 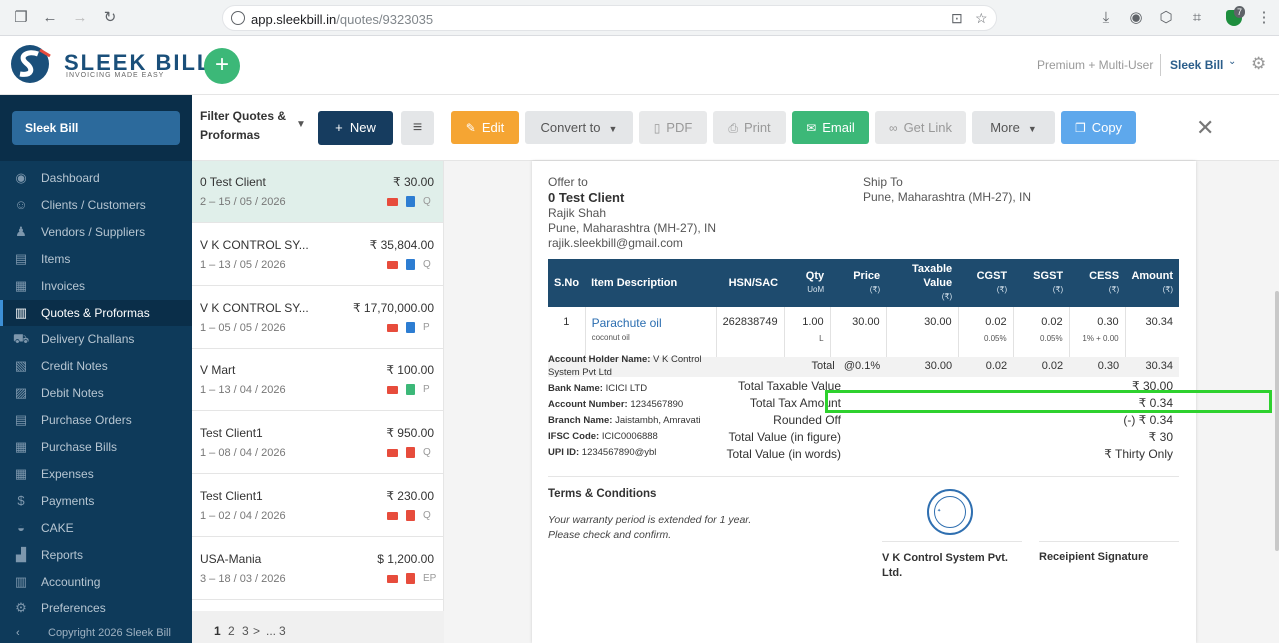 What do you see at coordinates (609, 18) in the screenshot?
I see `address-bar: app.sleekbill.in/quotes/9323035 ⊡ ☆` at bounding box center [609, 18].